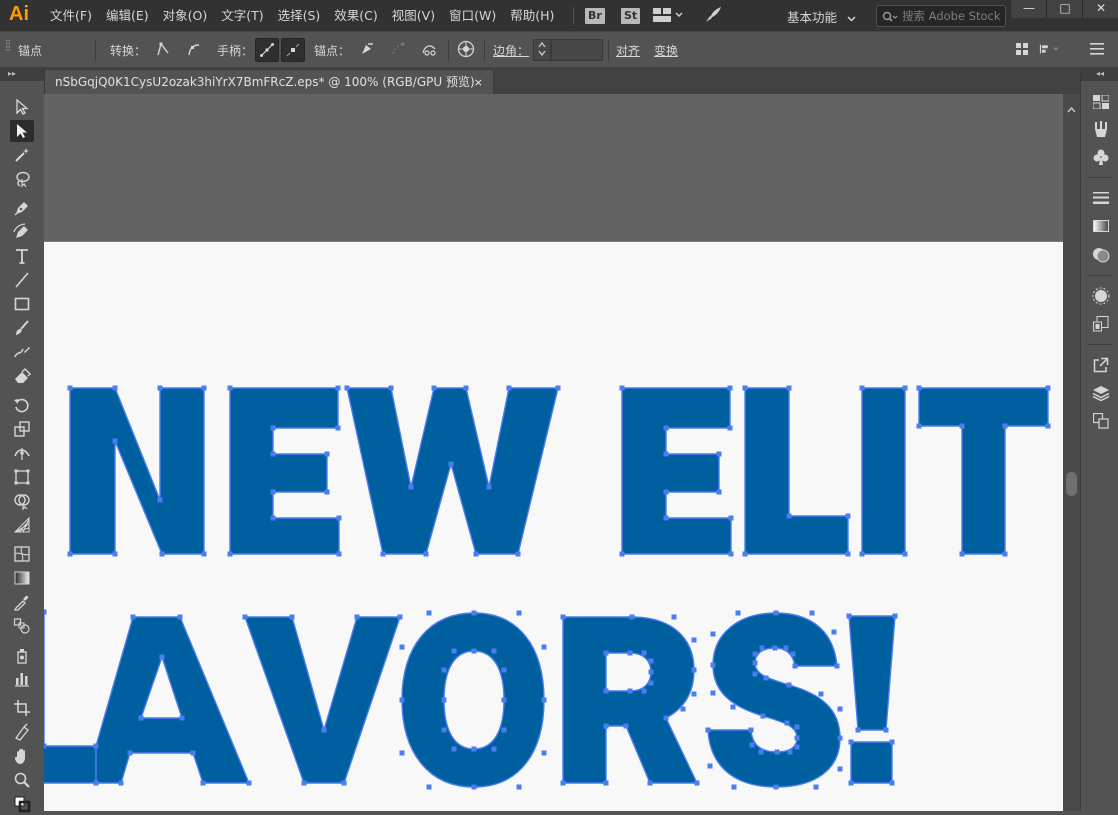 The image size is (1118, 815). I want to click on free-transform-tool-icon, so click(22, 477).